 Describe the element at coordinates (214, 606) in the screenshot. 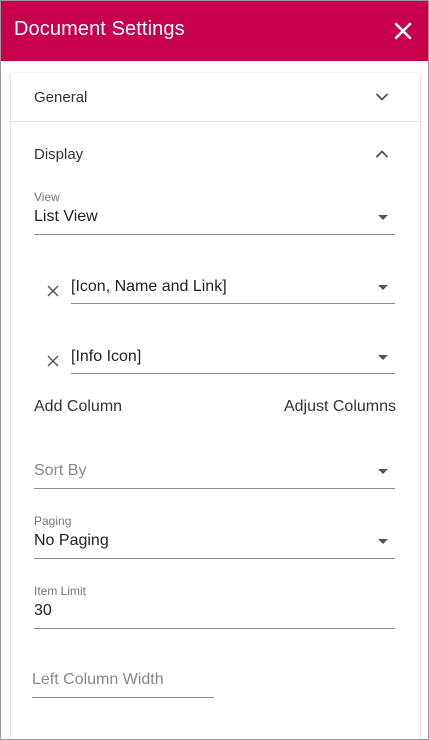

I see `item-limit-input: Item Limit 30` at that location.